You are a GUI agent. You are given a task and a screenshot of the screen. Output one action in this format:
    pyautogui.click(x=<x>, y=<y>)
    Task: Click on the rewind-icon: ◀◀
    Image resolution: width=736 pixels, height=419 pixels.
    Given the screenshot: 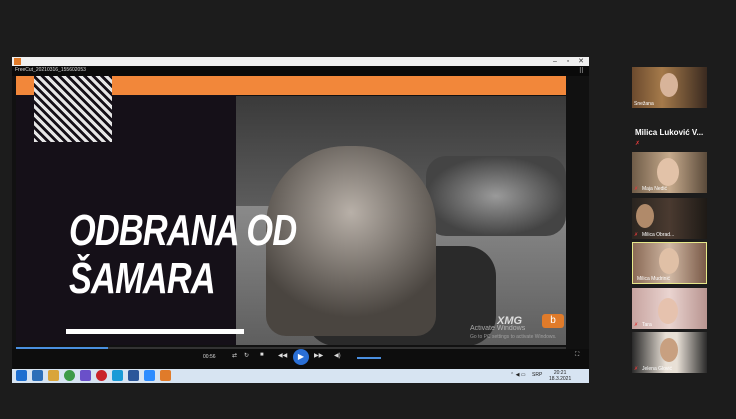 What is the action you would take?
    pyautogui.click(x=282, y=355)
    